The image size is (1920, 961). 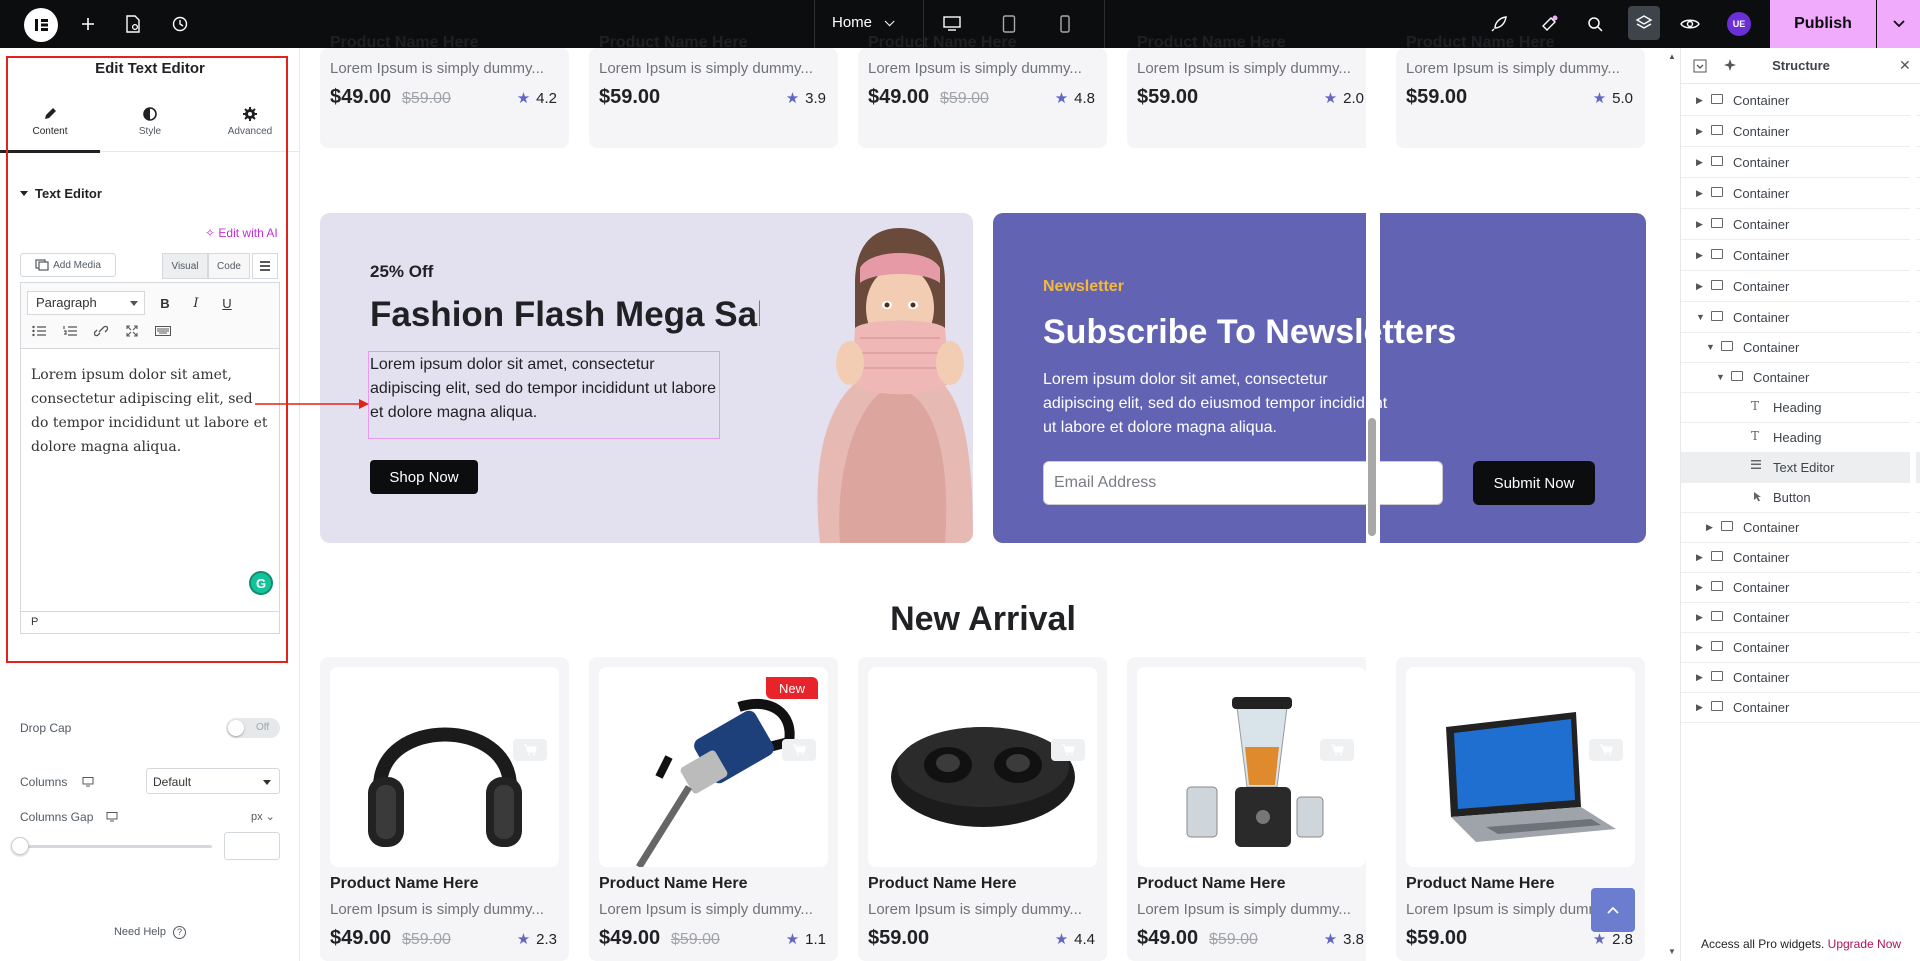 What do you see at coordinates (213, 781) in the screenshot?
I see `columns-select: Default` at bounding box center [213, 781].